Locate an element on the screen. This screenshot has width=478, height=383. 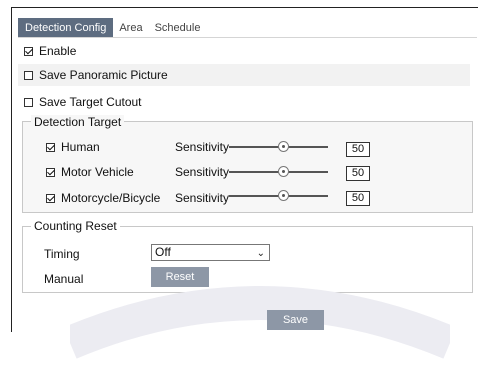
enable-label: Enable is located at coordinates (58, 51).